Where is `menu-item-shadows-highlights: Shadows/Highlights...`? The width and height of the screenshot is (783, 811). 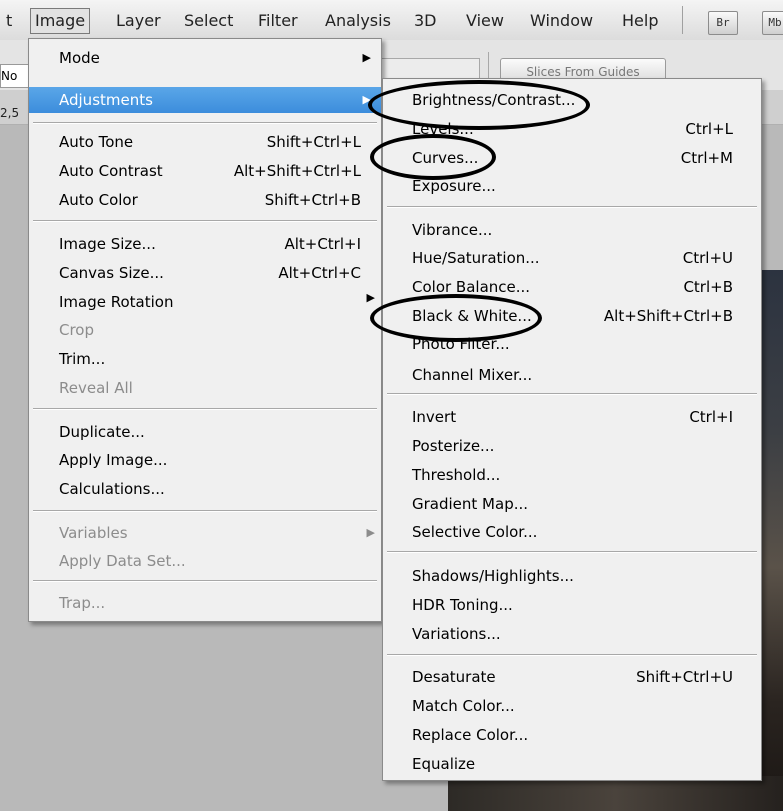 menu-item-shadows-highlights: Shadows/Highlights... is located at coordinates (572, 576).